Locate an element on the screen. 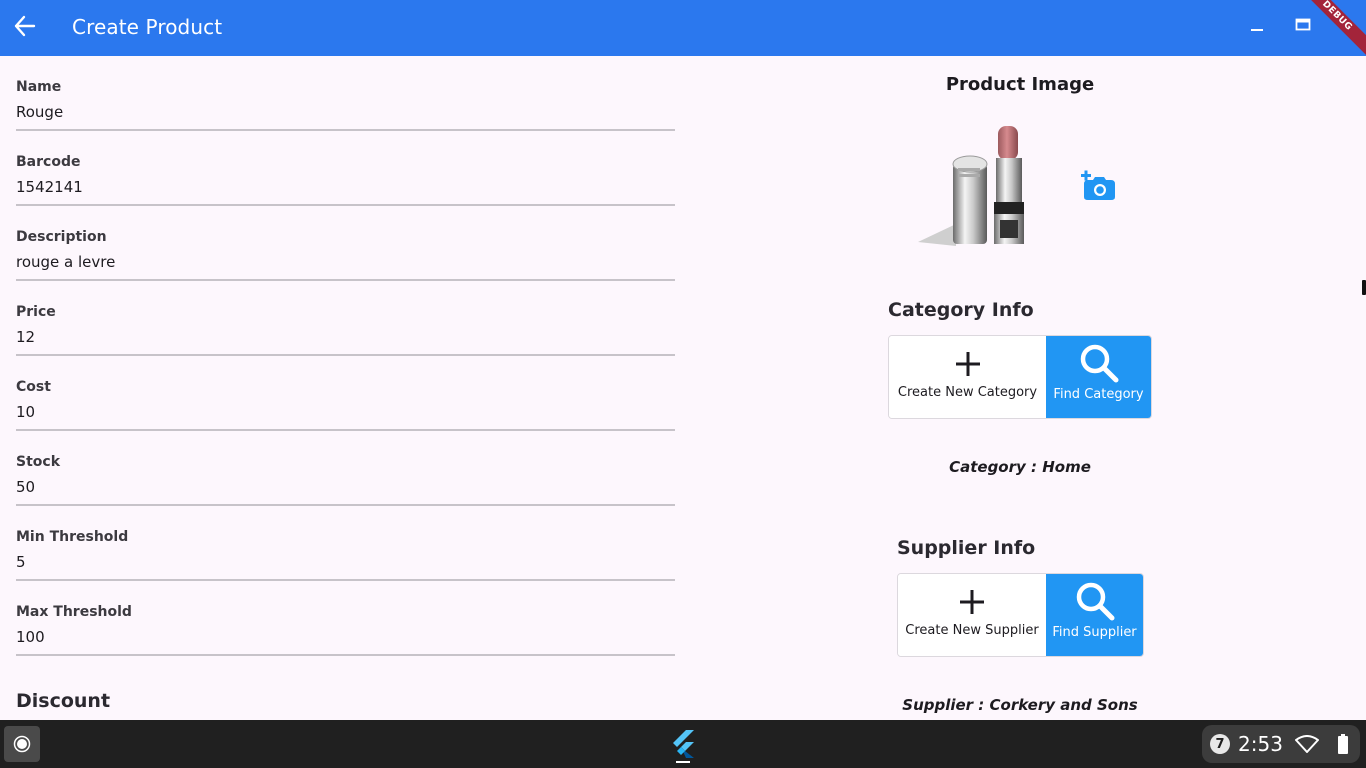  field-value: Rouge is located at coordinates (39, 112).